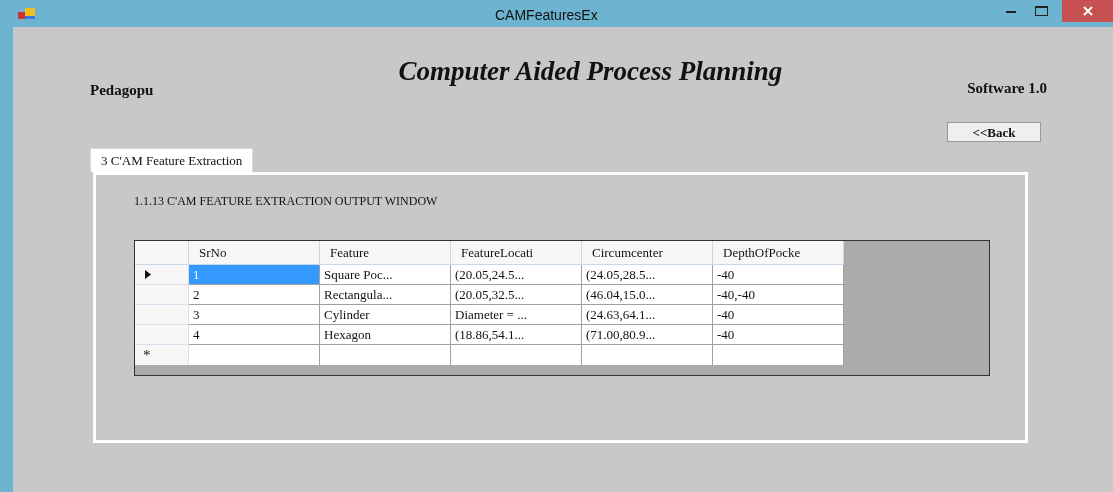 This screenshot has height=492, width=1113. Describe the element at coordinates (162, 275) in the screenshot. I see `row-header` at that location.